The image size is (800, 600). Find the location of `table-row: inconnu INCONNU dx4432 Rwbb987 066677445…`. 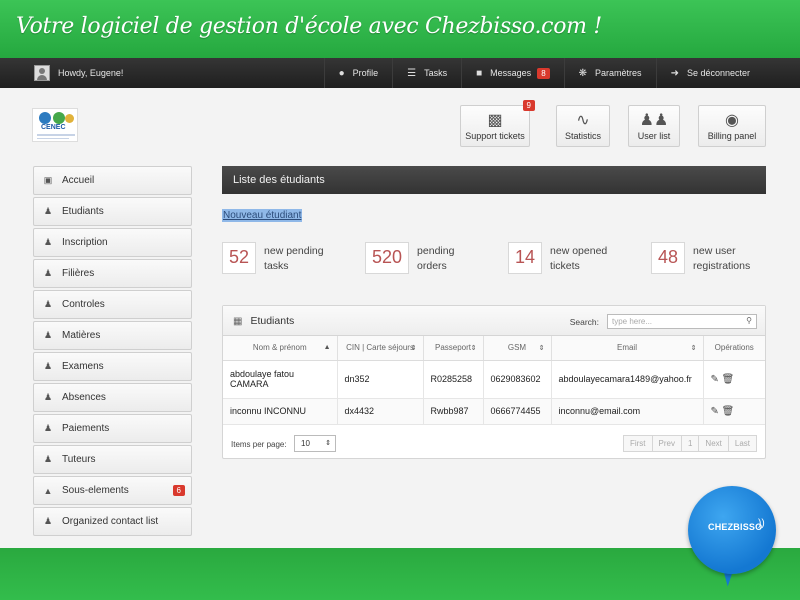

table-row: inconnu INCONNU dx4432 Rwbb987 066677445… is located at coordinates (494, 411).